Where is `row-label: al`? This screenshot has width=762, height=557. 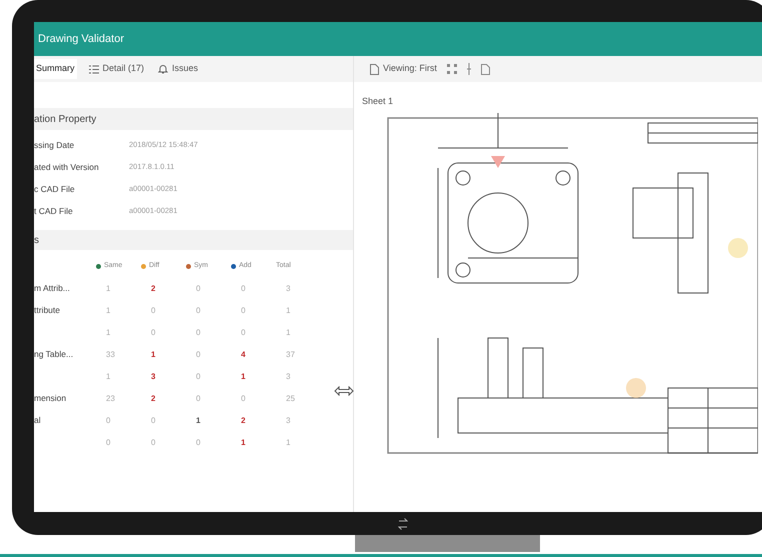 row-label: al is located at coordinates (37, 420).